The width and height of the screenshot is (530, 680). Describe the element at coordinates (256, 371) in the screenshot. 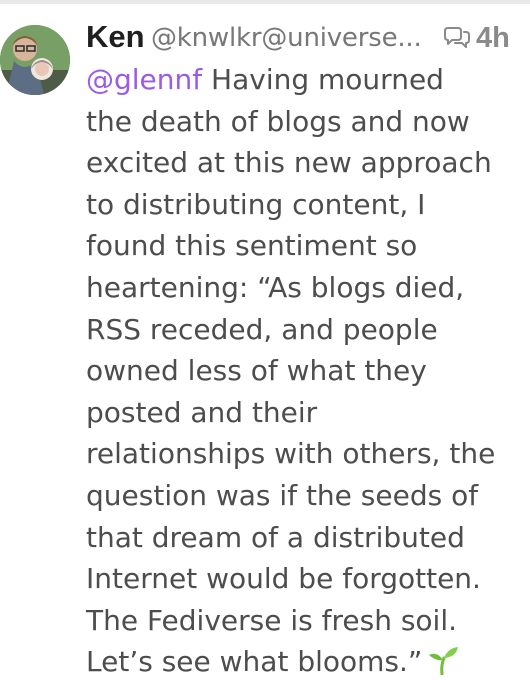

I see `body-line: owned less of what they` at that location.